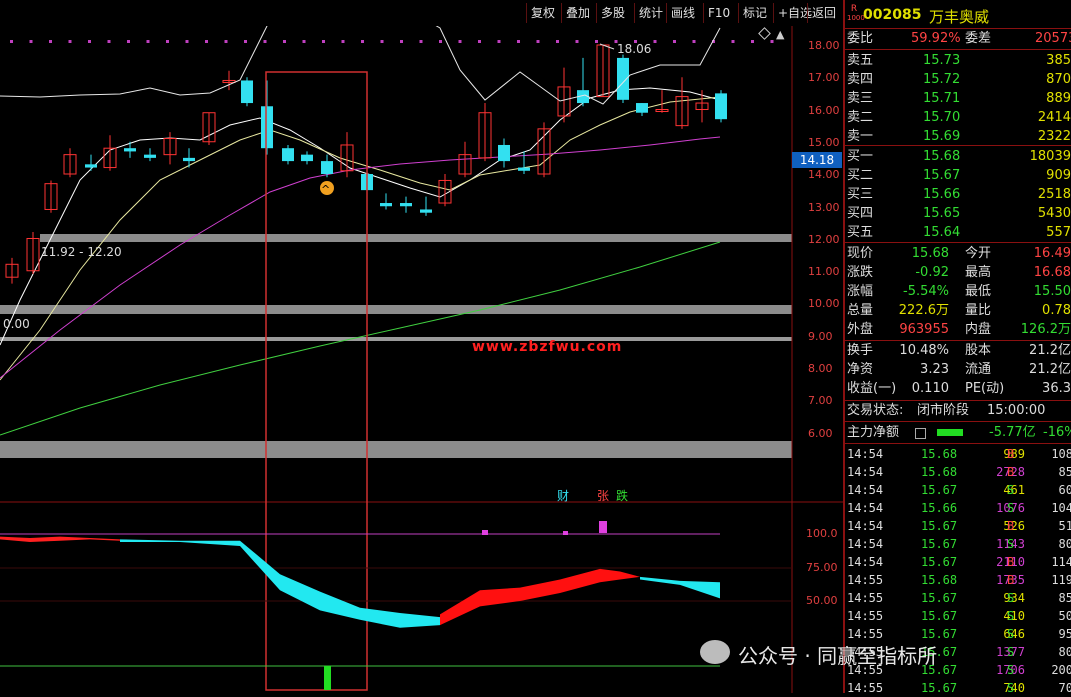 This screenshot has height=697, width=1071. I want to click on label-zhang: 张, so click(603, 496).